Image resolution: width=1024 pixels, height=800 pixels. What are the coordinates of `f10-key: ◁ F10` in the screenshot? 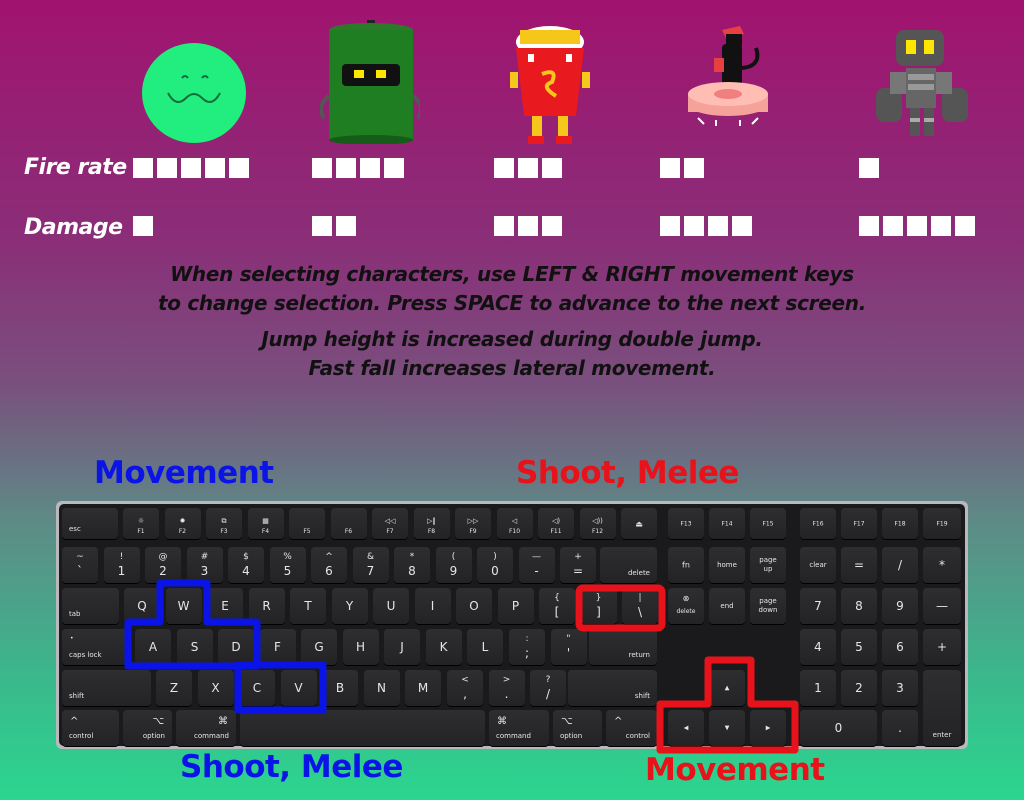 It's located at (514, 523).